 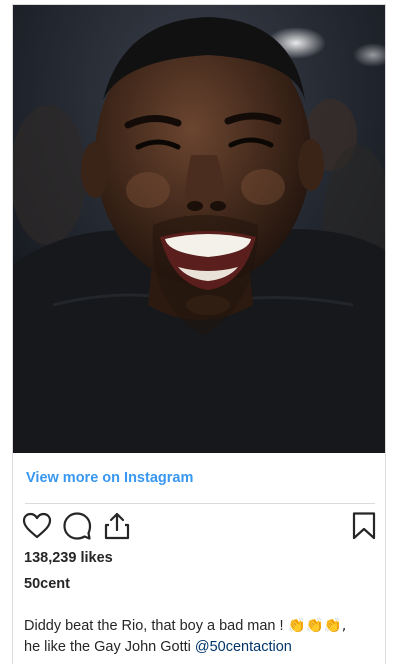 What do you see at coordinates (199, 529) in the screenshot?
I see `action-bar` at bounding box center [199, 529].